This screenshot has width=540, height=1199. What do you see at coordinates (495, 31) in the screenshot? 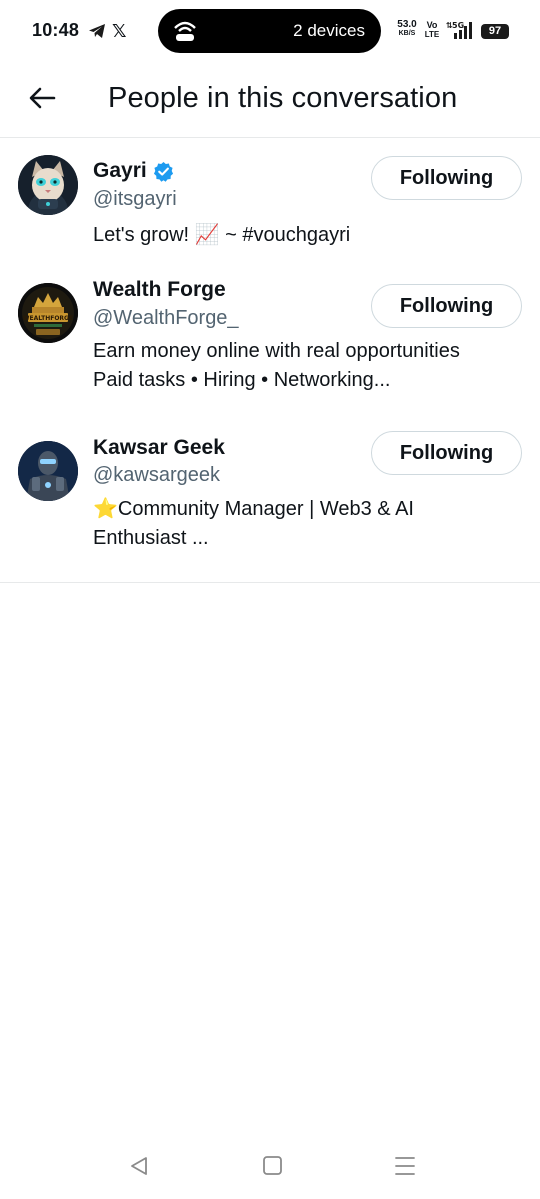
I see `battery-icon: 97` at bounding box center [495, 31].